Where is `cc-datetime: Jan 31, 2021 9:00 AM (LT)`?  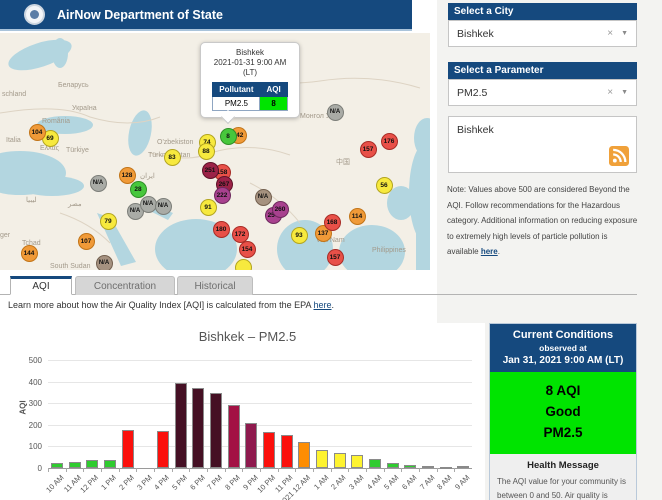 cc-datetime: Jan 31, 2021 9:00 AM (LT) is located at coordinates (563, 360).